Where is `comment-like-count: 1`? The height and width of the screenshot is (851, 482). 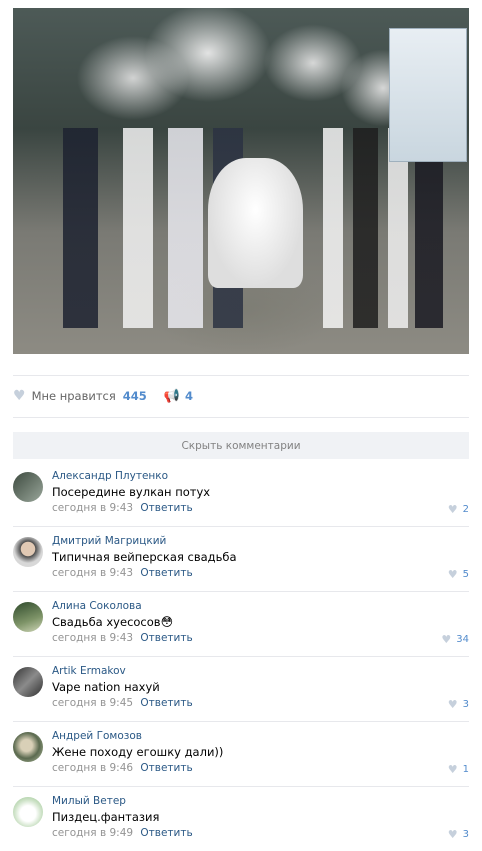
comment-like-count: 1 is located at coordinates (465, 769).